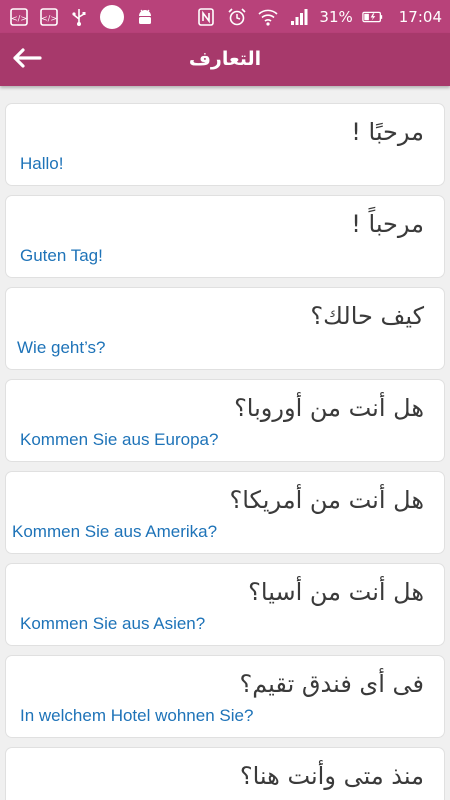 The width and height of the screenshot is (450, 800). I want to click on clock: 17:04, so click(420, 16).